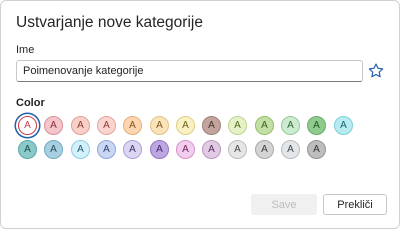 This screenshot has height=240, width=400. I want to click on category-name-input, so click(189, 71).